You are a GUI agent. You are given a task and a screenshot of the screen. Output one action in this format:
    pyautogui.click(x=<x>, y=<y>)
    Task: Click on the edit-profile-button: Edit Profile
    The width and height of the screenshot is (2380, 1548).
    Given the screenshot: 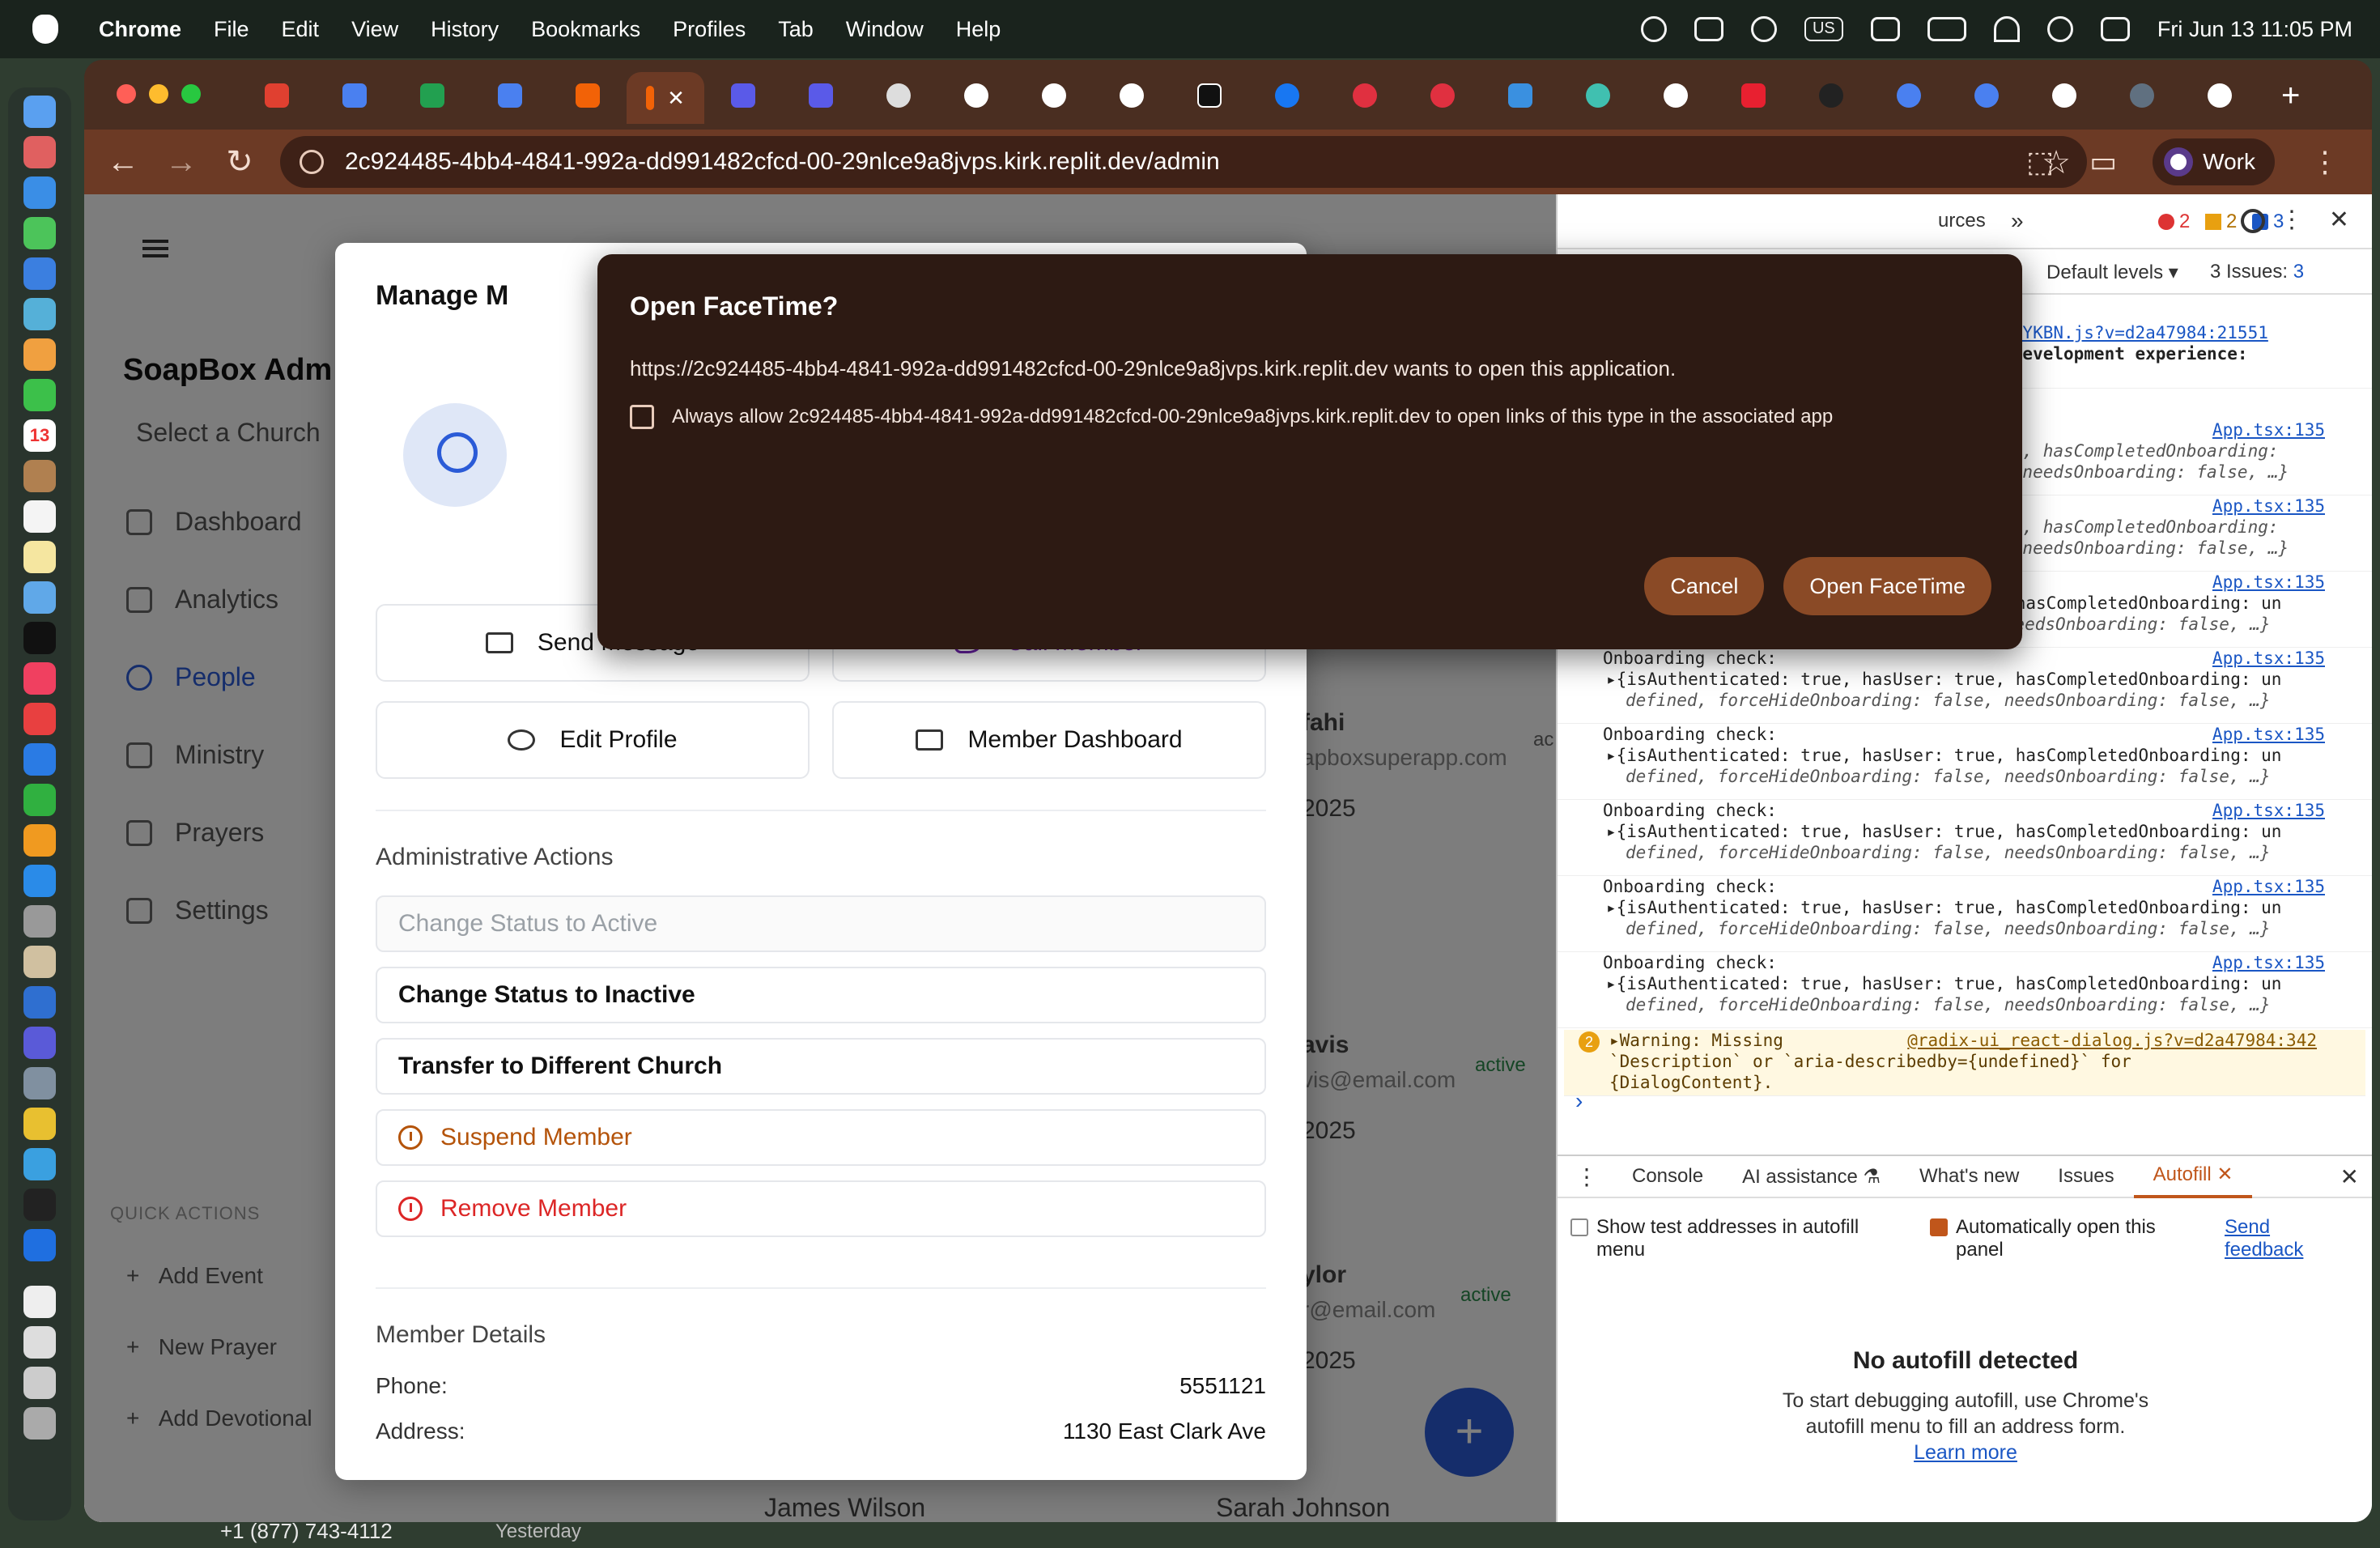 What is the action you would take?
    pyautogui.click(x=593, y=740)
    